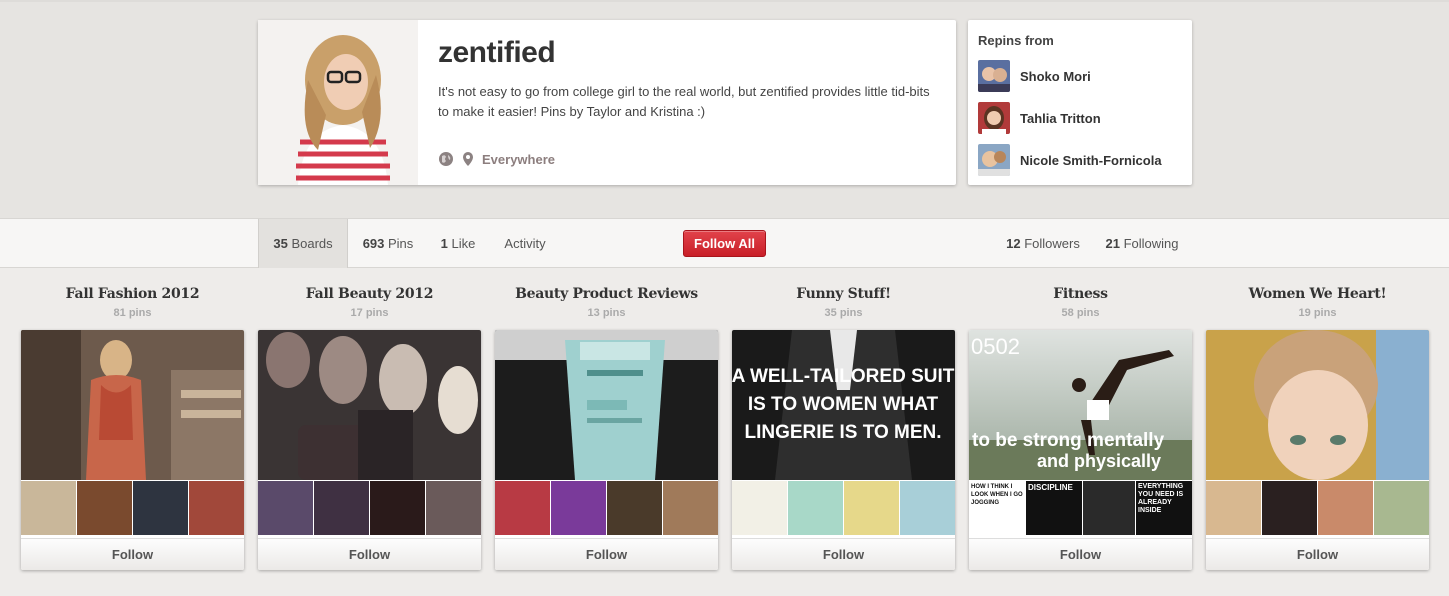 This screenshot has width=1449, height=596. Describe the element at coordinates (1317, 313) in the screenshot. I see `board-pin-count: 19 pins` at that location.